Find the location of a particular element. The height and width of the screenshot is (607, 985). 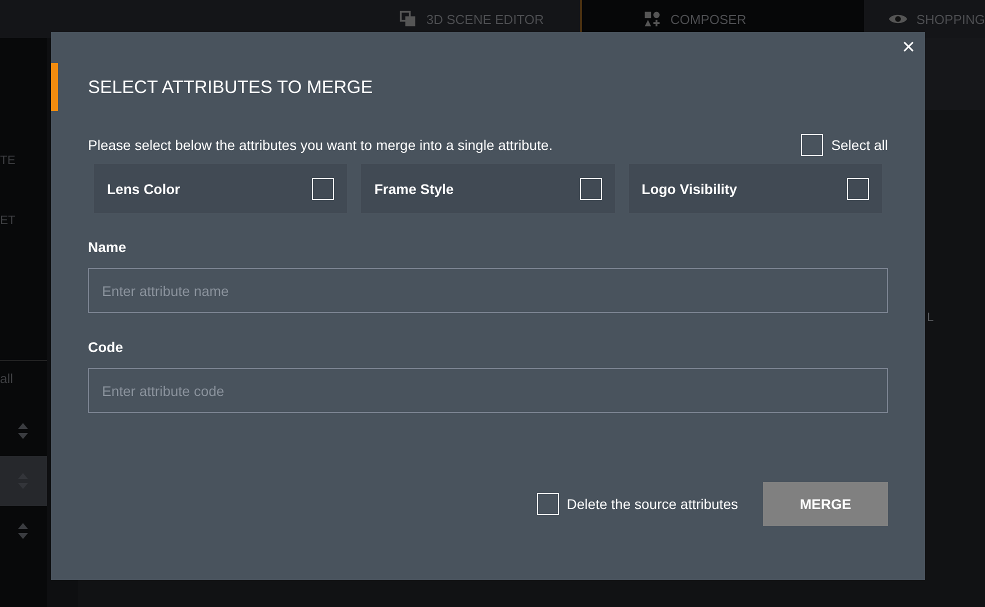

app-tab: 3D SCENE EDITOR is located at coordinates (489, 19).